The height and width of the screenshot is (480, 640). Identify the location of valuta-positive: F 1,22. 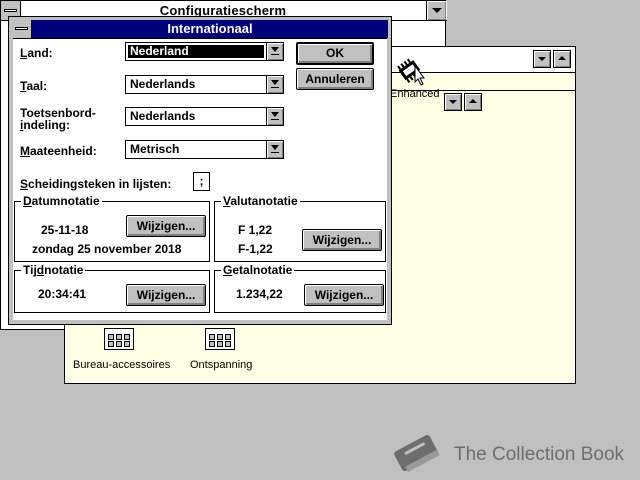
(255, 230).